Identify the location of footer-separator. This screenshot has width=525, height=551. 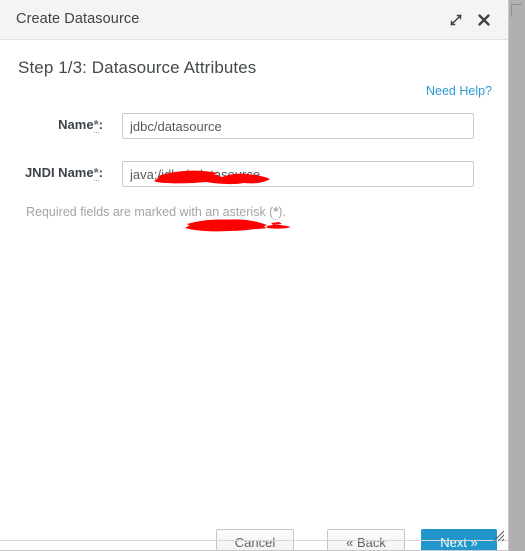
(254, 540).